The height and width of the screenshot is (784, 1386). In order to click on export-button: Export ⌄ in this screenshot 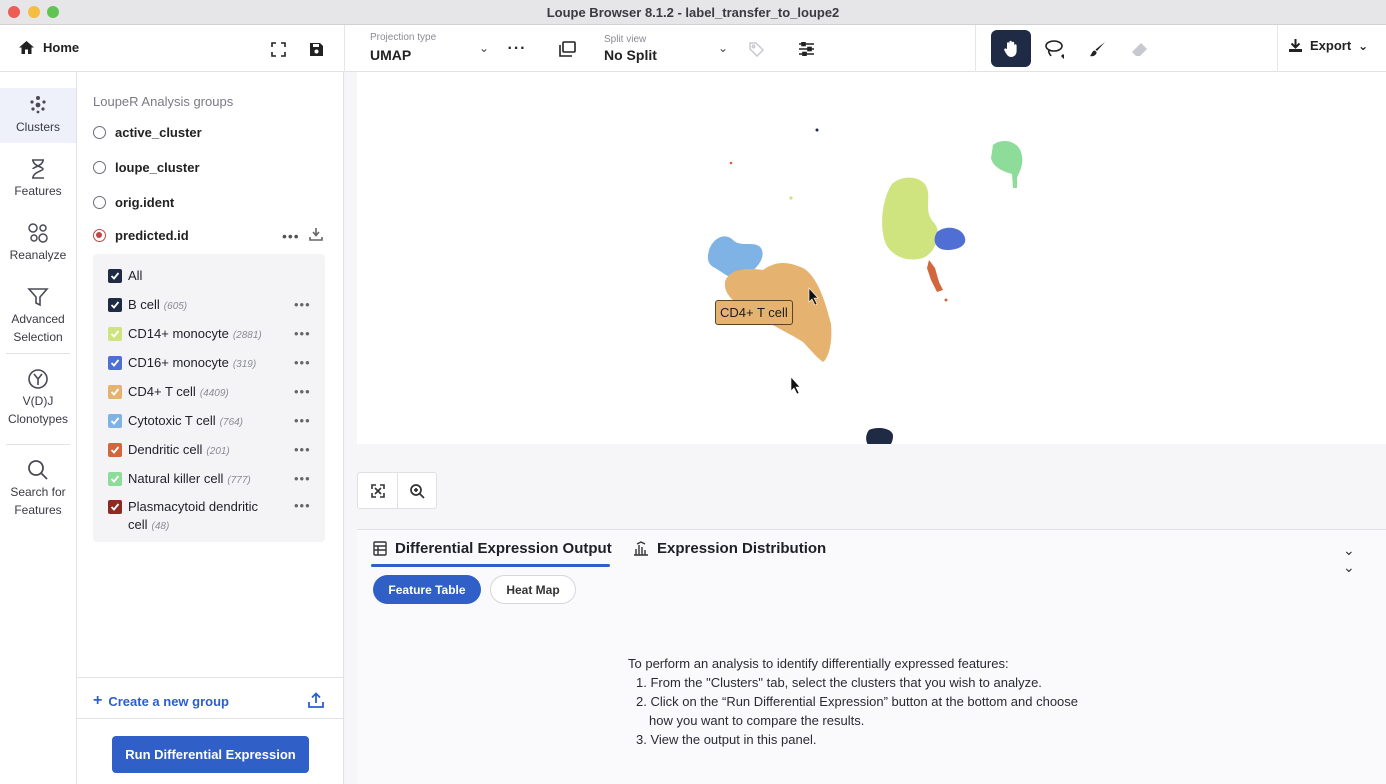, I will do `click(1328, 45)`.